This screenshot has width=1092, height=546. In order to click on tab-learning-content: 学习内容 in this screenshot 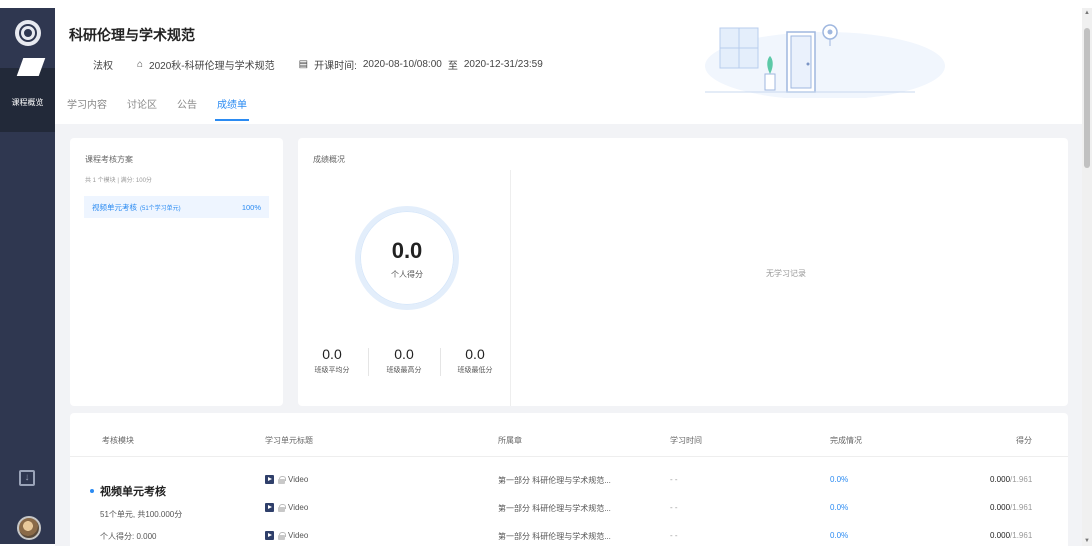, I will do `click(87, 108)`.